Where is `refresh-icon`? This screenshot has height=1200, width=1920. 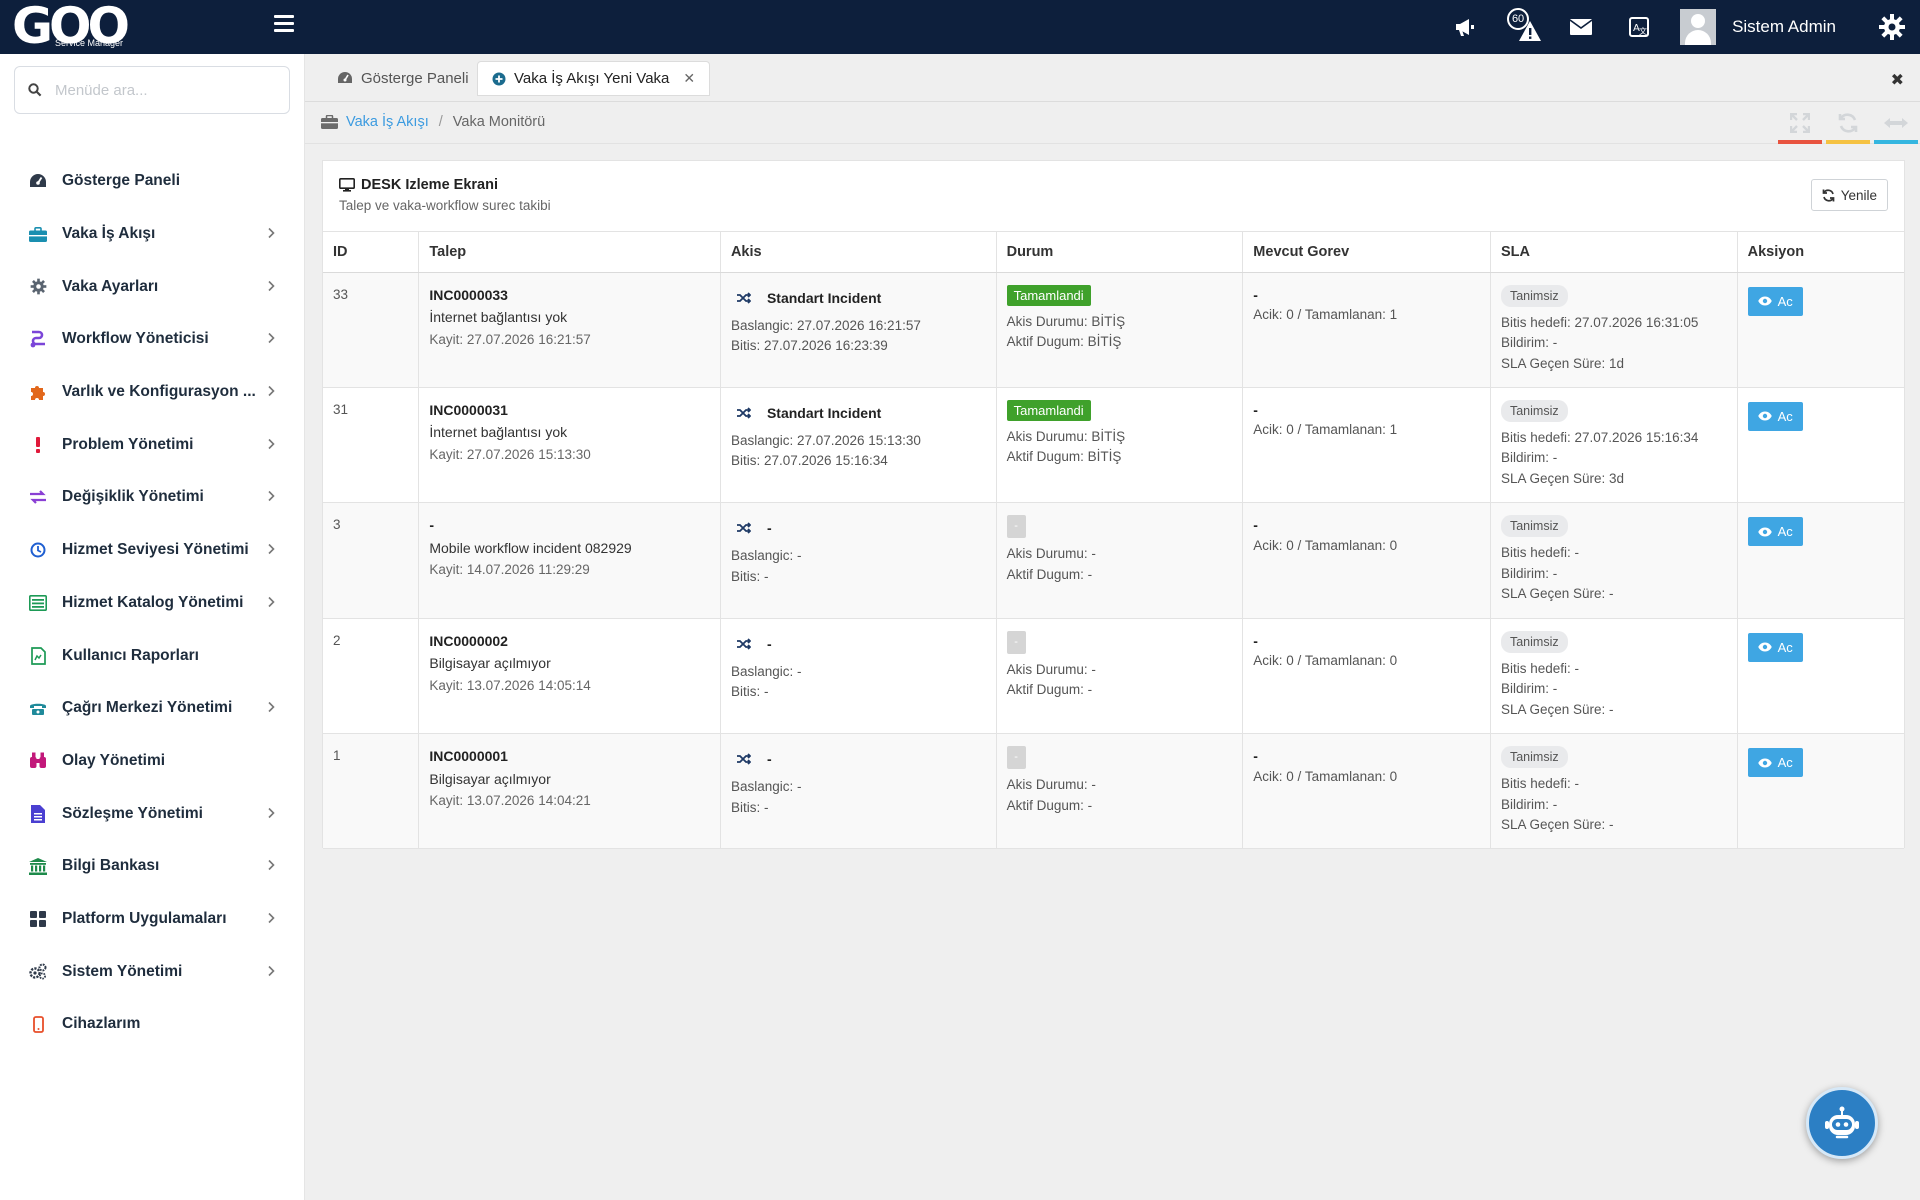 refresh-icon is located at coordinates (1848, 123).